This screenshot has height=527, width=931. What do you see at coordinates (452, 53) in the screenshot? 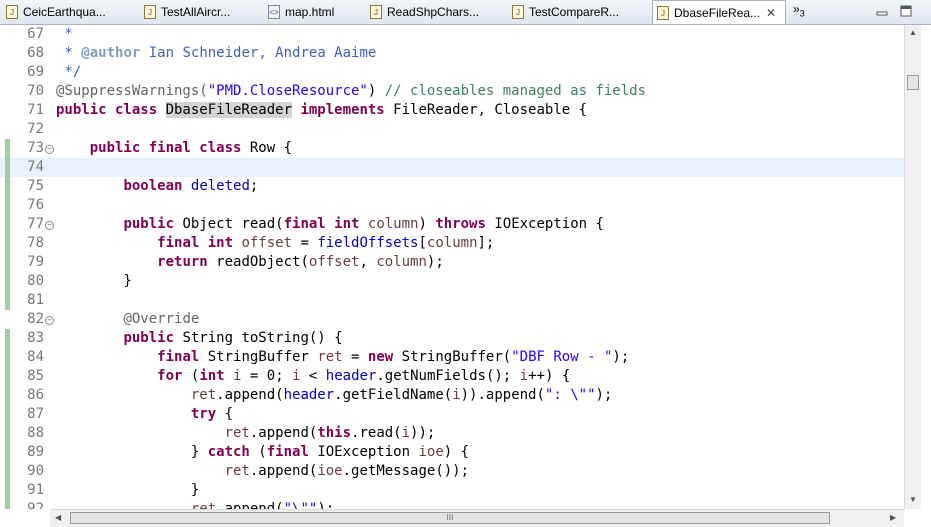
I see `code-line: 68 * @author Ian Schneider, Andrea Aaime` at bounding box center [452, 53].